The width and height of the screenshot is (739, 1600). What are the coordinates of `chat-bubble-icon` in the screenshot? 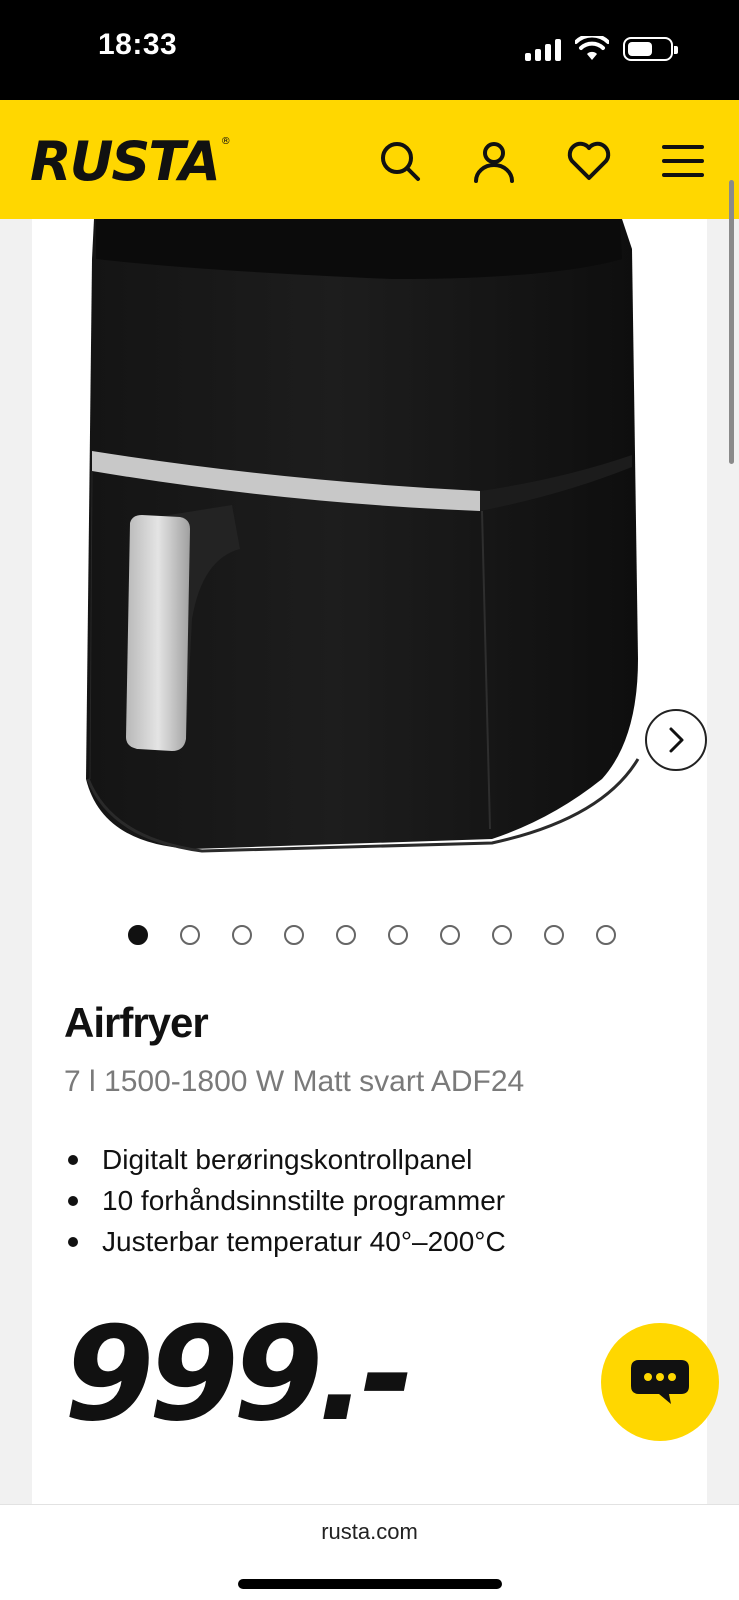 It's located at (660, 1382).